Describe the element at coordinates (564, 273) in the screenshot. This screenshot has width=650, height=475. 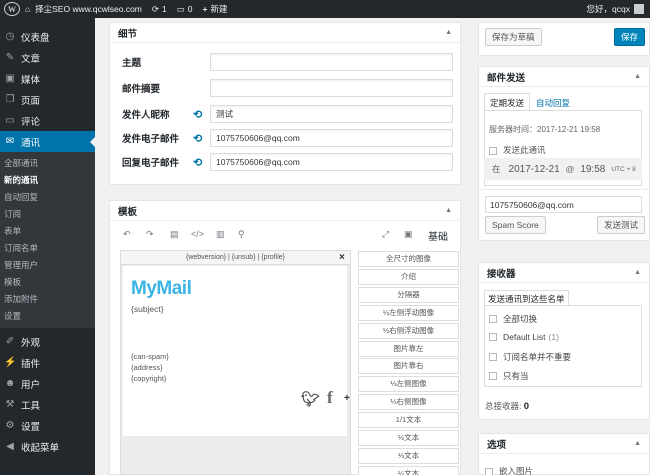
I see `receivers-box-header: 接收器 ▲` at that location.